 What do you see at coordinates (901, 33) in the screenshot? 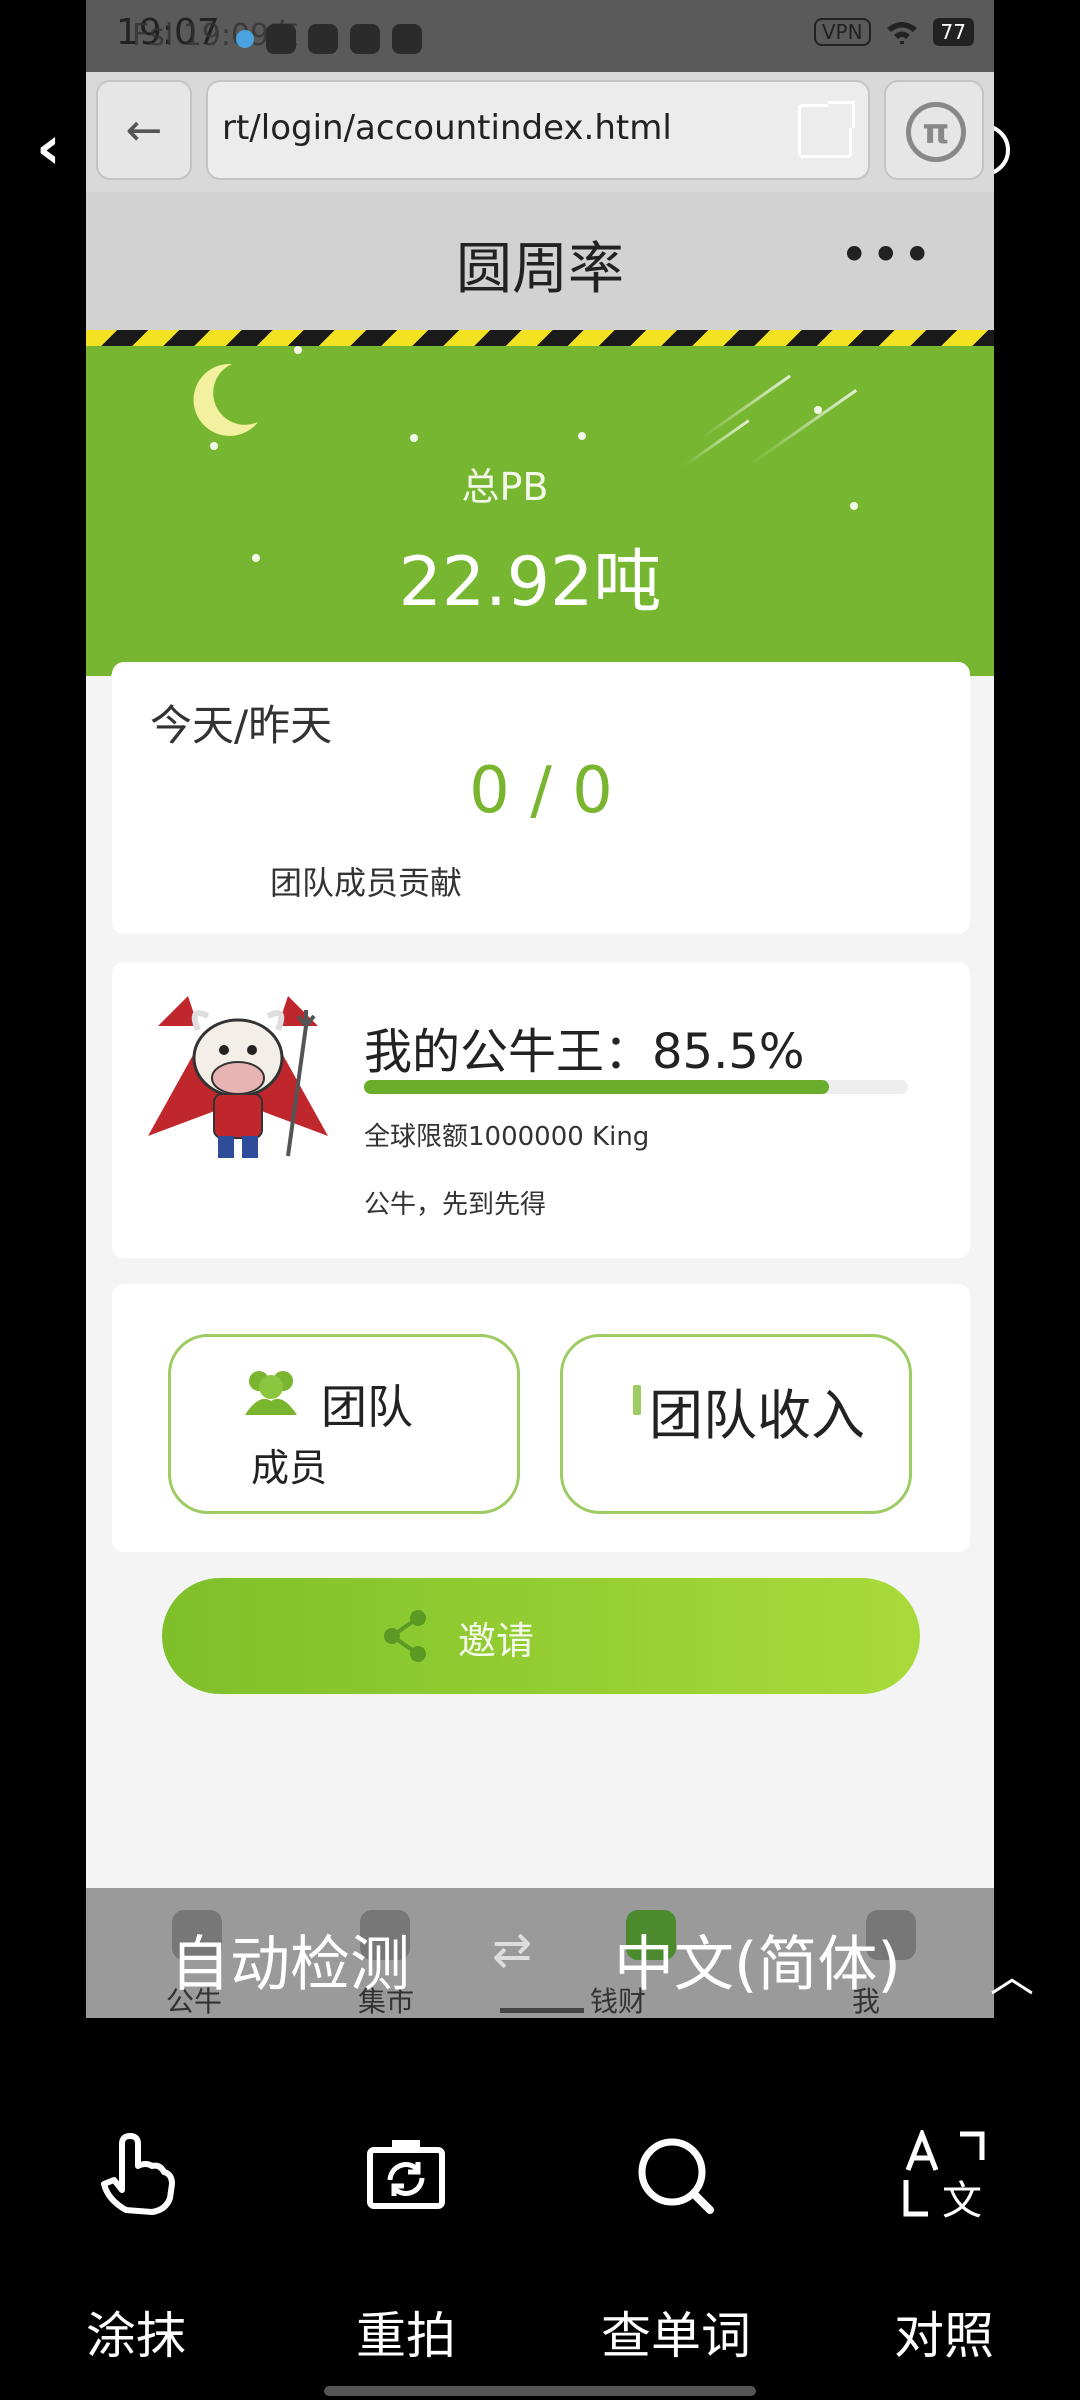
I see `wifi-icon` at bounding box center [901, 33].